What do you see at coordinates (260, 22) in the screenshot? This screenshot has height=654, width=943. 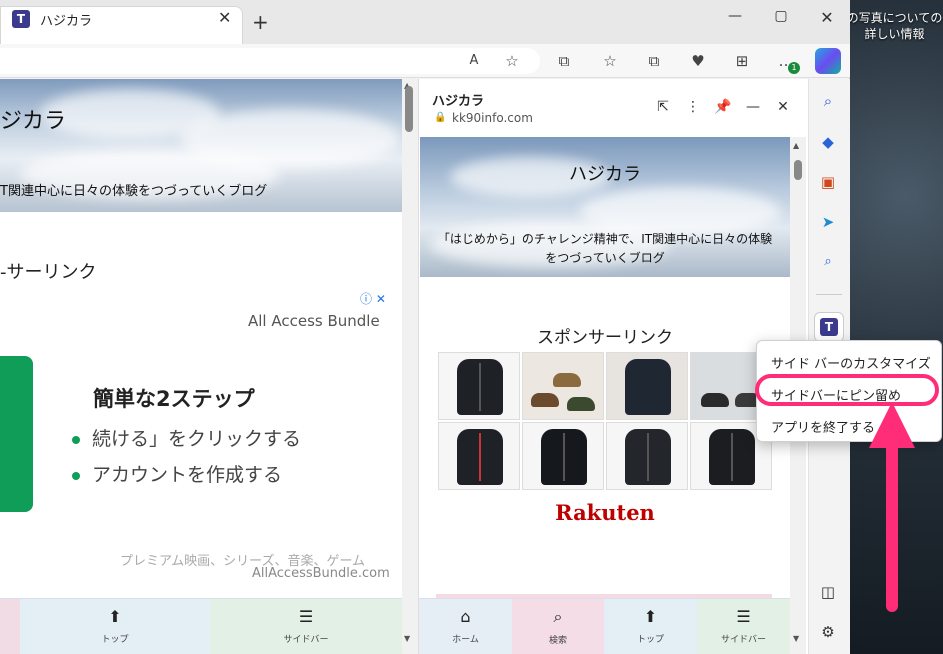 I see `new-tab-button: +` at bounding box center [260, 22].